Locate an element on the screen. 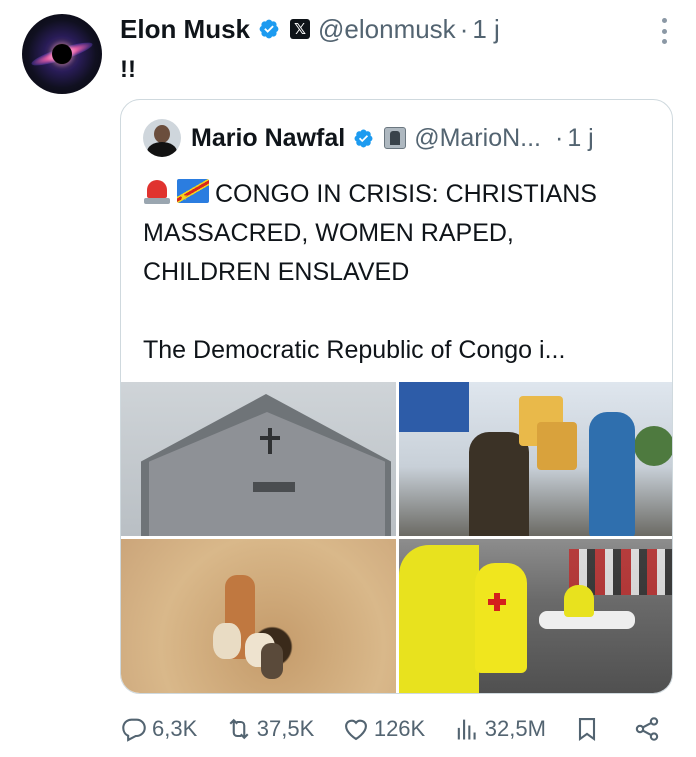 The image size is (696, 757). reply-count: 6,3K is located at coordinates (175, 728).